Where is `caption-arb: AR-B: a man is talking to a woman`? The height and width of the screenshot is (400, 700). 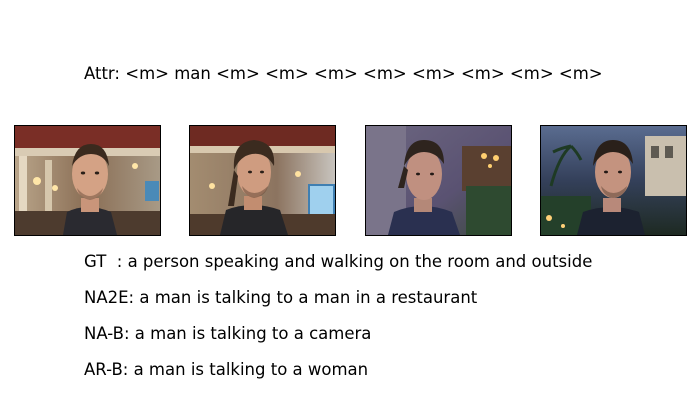
caption-arb: AR-B: a man is talking to a woman is located at coordinates (226, 370).